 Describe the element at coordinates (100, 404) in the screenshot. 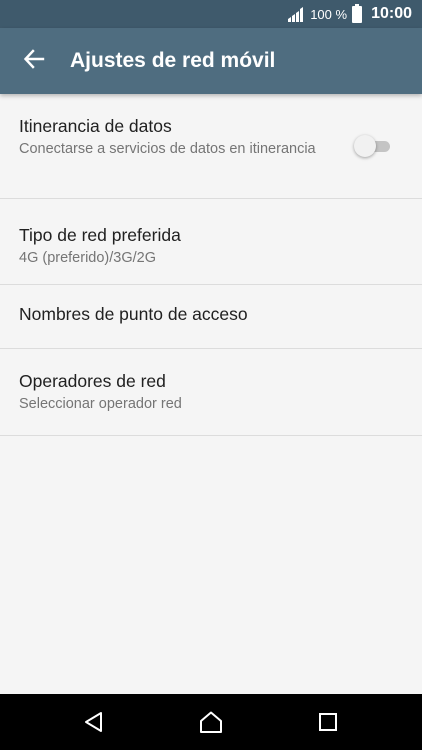

I see `setting-summary: Seleccionar operador red` at that location.